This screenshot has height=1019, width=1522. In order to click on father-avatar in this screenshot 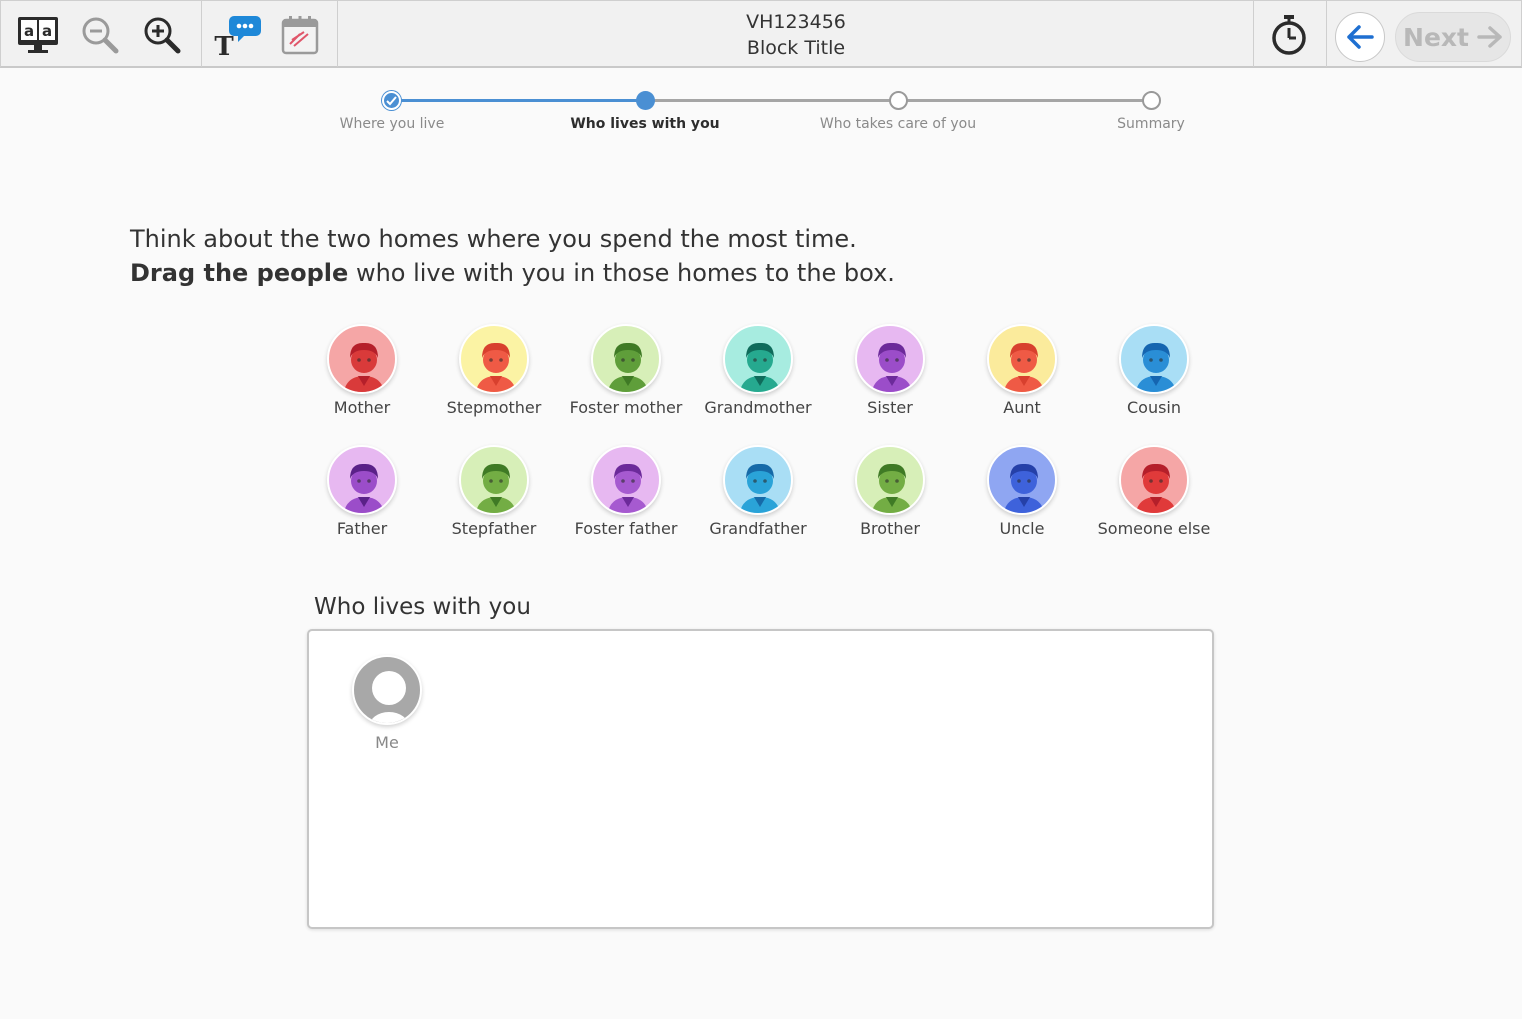, I will do `click(362, 480)`.